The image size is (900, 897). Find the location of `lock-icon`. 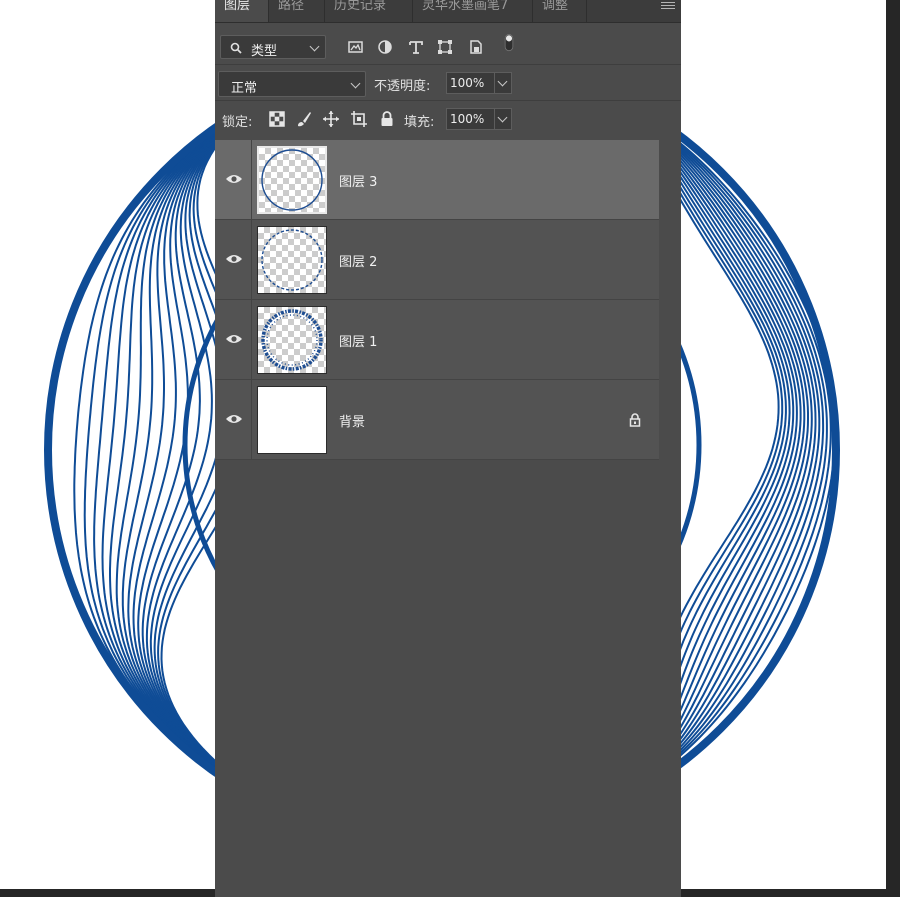

lock-icon is located at coordinates (635, 420).